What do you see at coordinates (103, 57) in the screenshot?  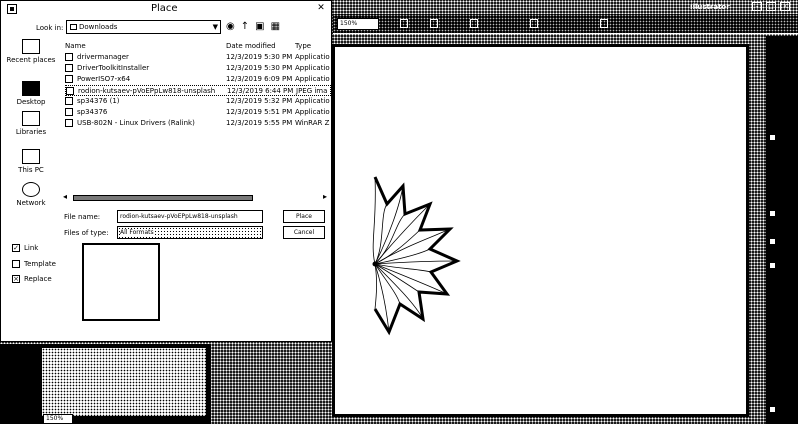 I see `file-name: drivermanager` at bounding box center [103, 57].